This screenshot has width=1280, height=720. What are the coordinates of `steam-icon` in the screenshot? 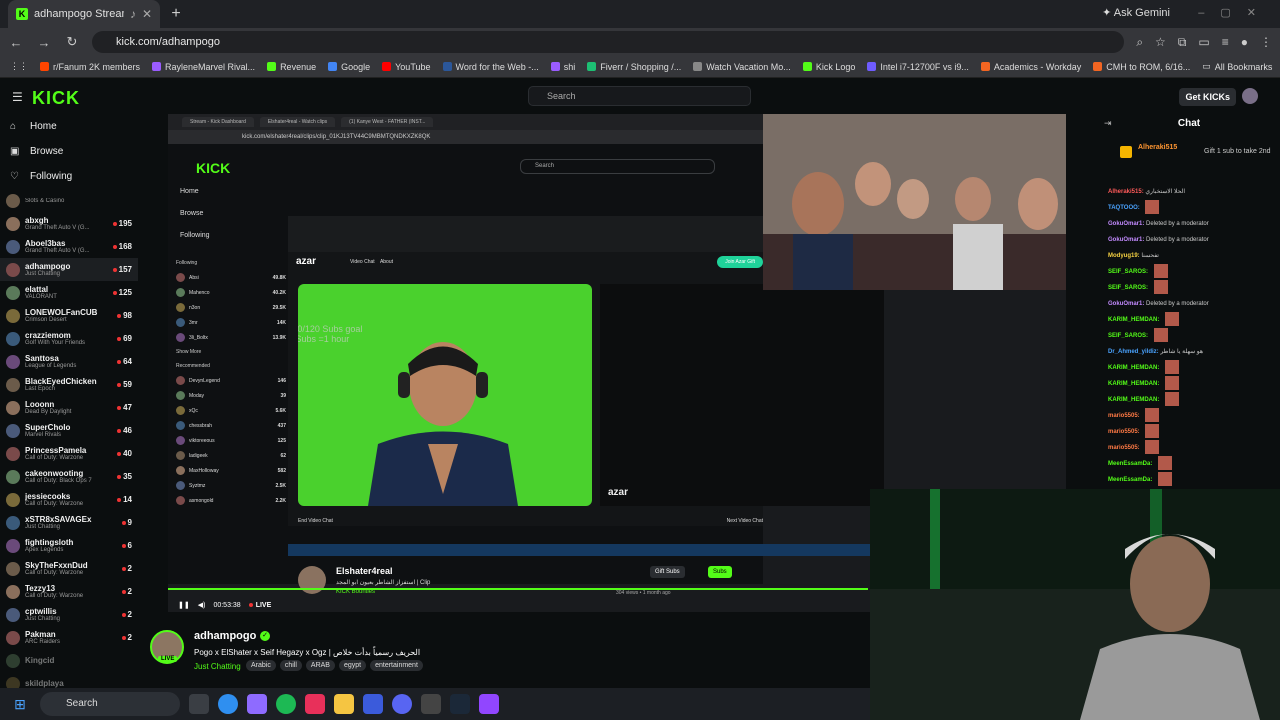 It's located at (460, 704).